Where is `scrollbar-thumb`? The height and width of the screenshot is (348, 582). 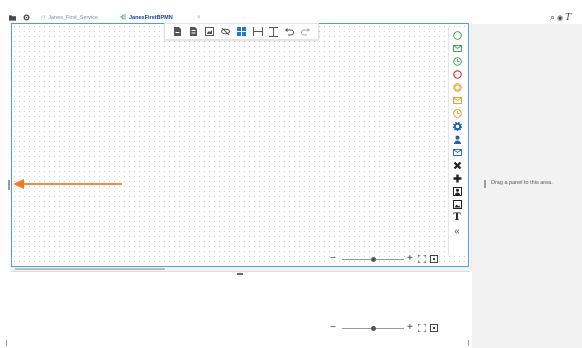 scrollbar-thumb is located at coordinates (90, 269).